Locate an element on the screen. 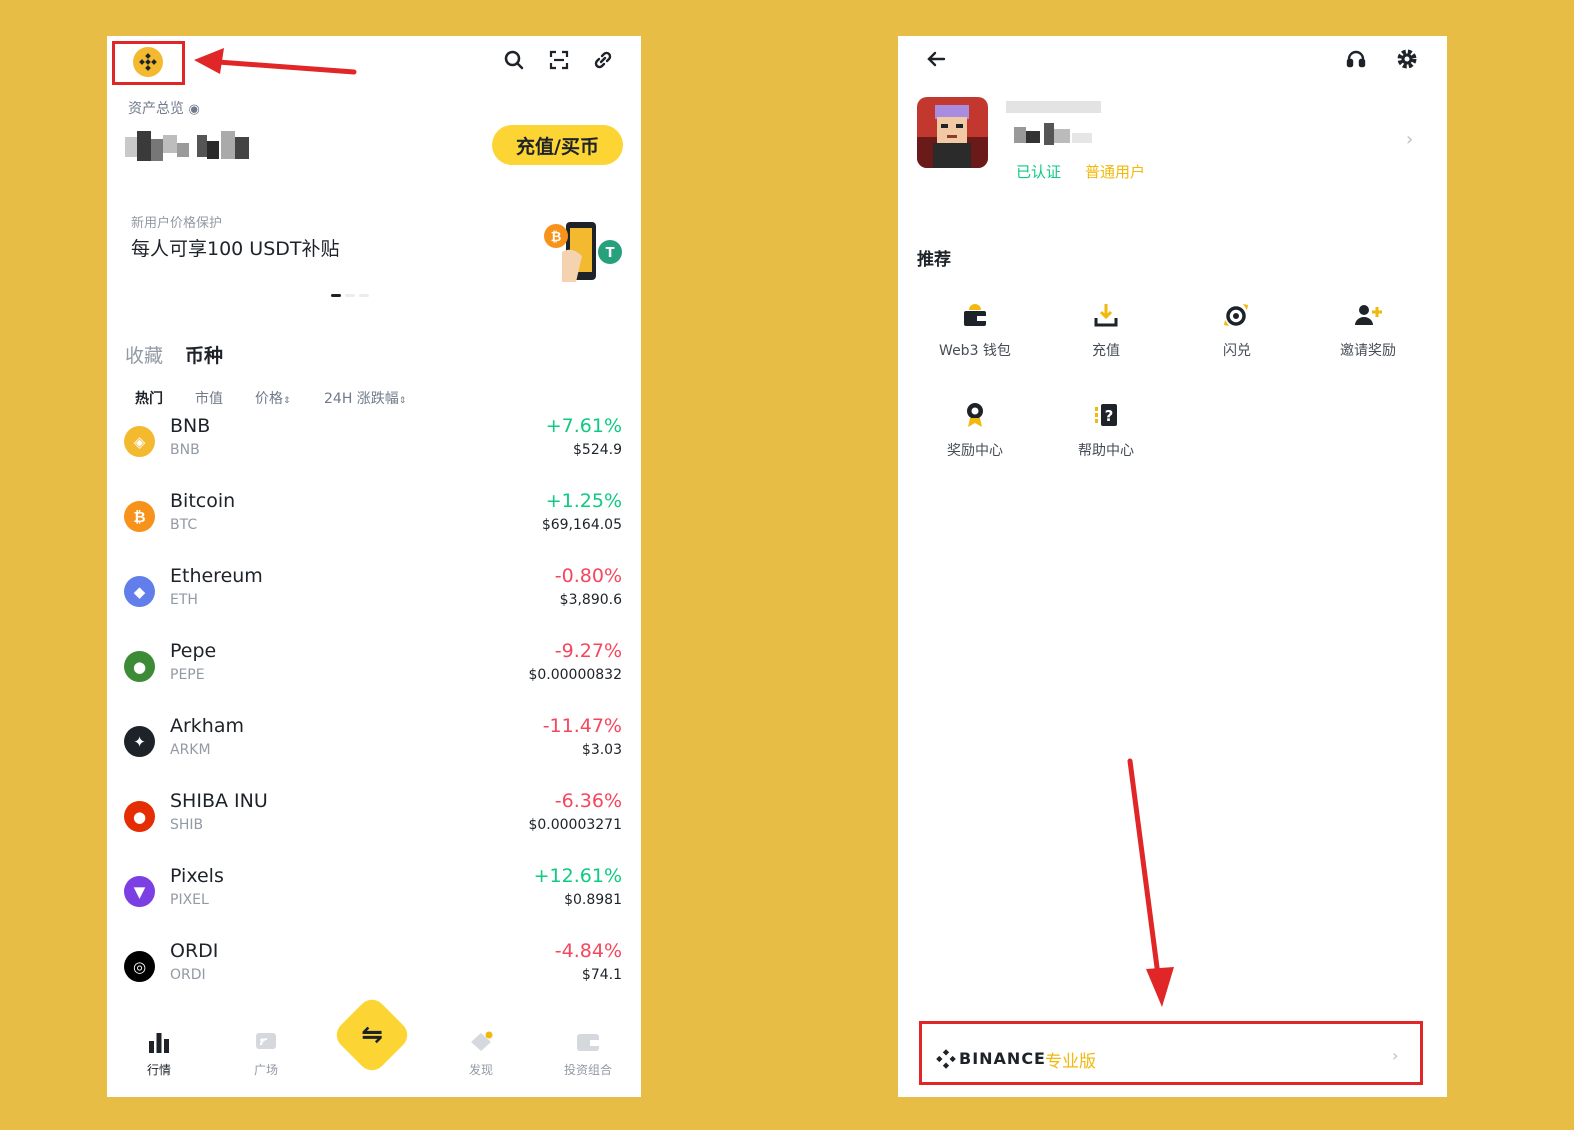  grid-item-convert: 闪兑 is located at coordinates (1237, 330).